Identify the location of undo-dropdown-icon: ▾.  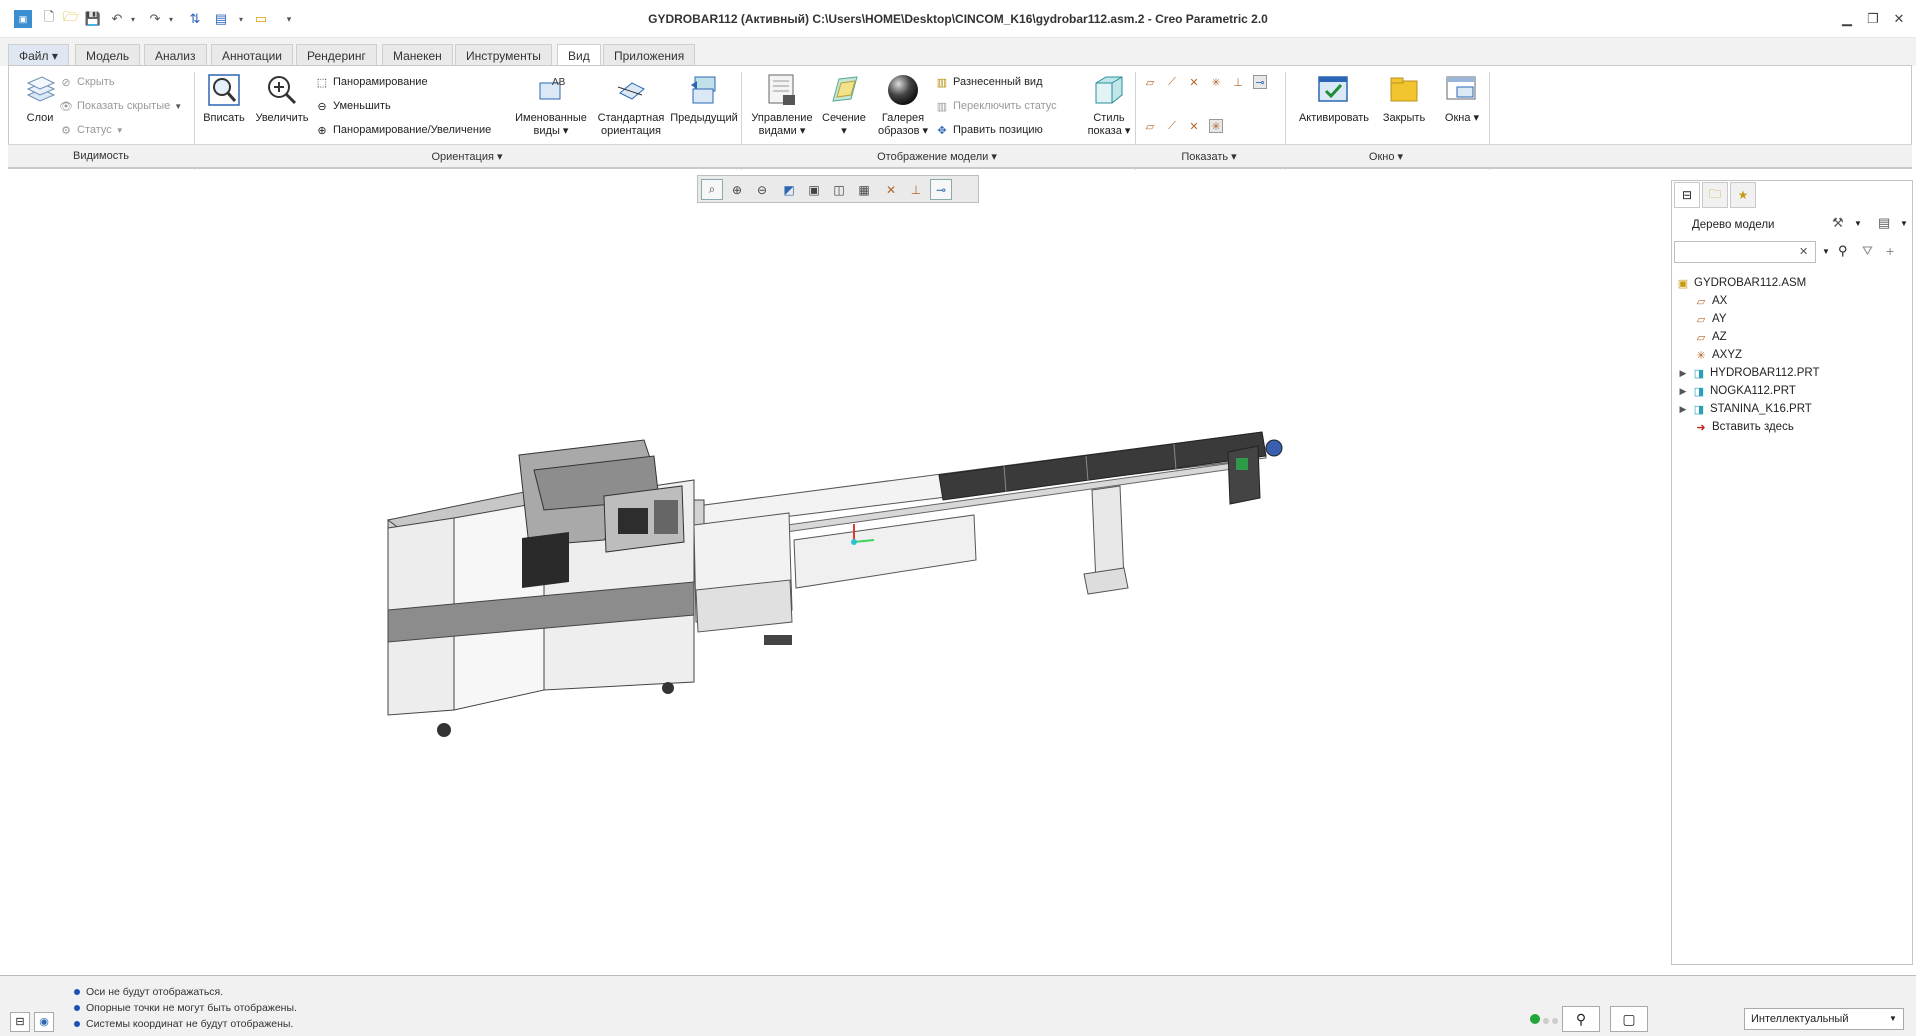
(133, 19).